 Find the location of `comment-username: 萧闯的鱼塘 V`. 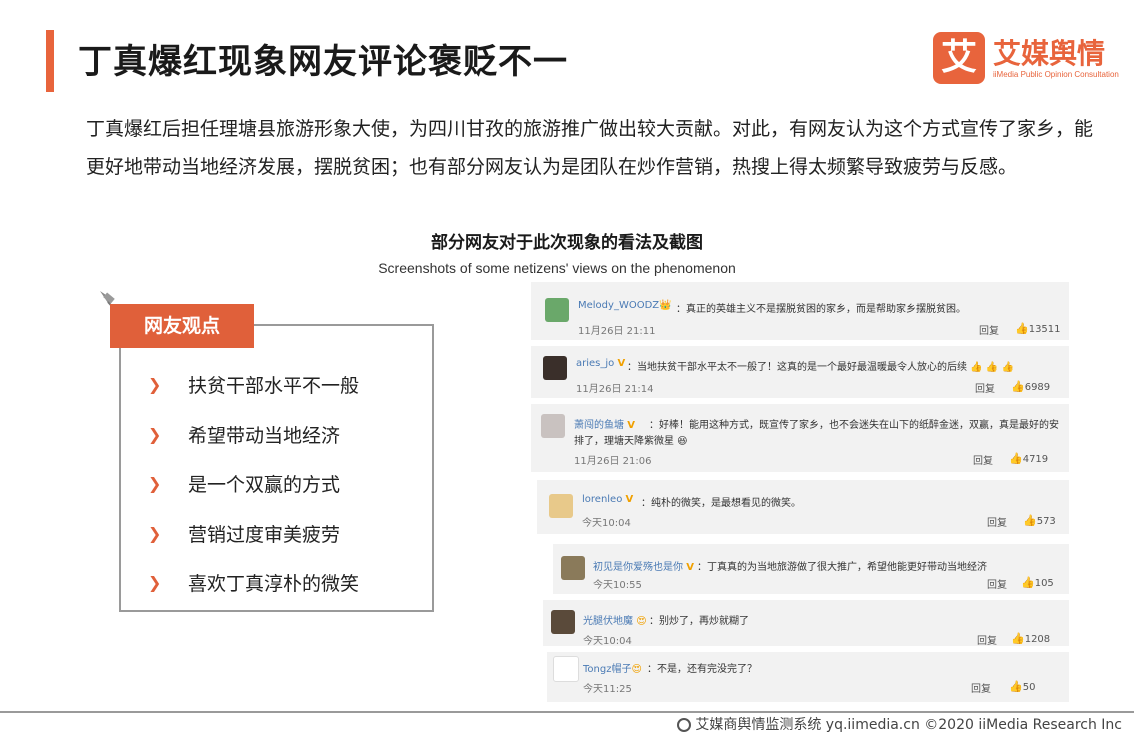

comment-username: 萧闯的鱼塘 V is located at coordinates (604, 423).